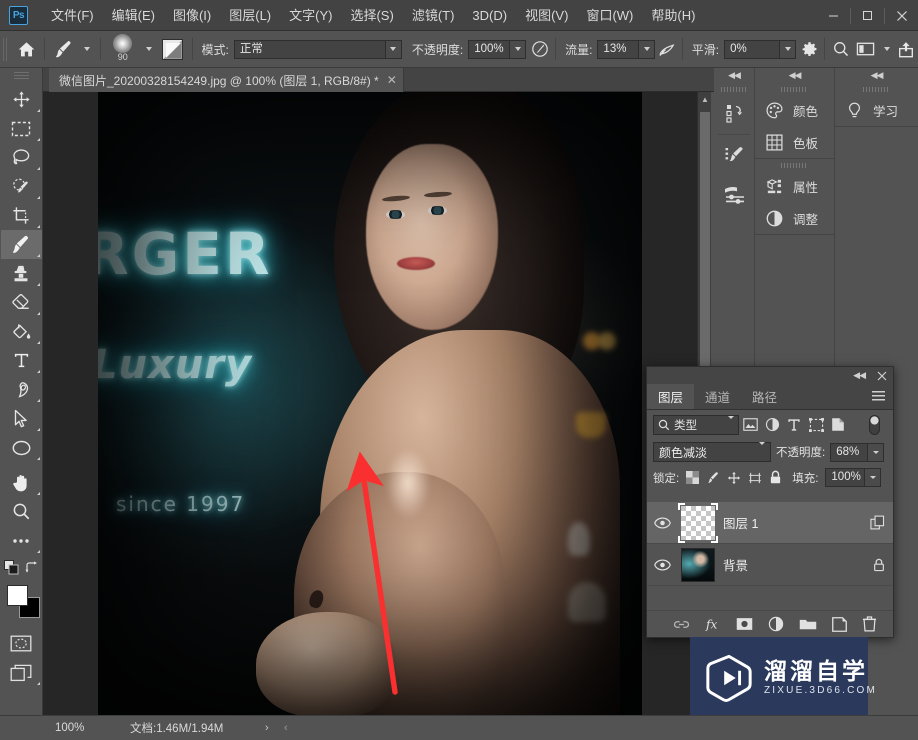 This screenshot has height=740, width=918. What do you see at coordinates (760, 49) in the screenshot?
I see `smoothing-input: 0%` at bounding box center [760, 49].